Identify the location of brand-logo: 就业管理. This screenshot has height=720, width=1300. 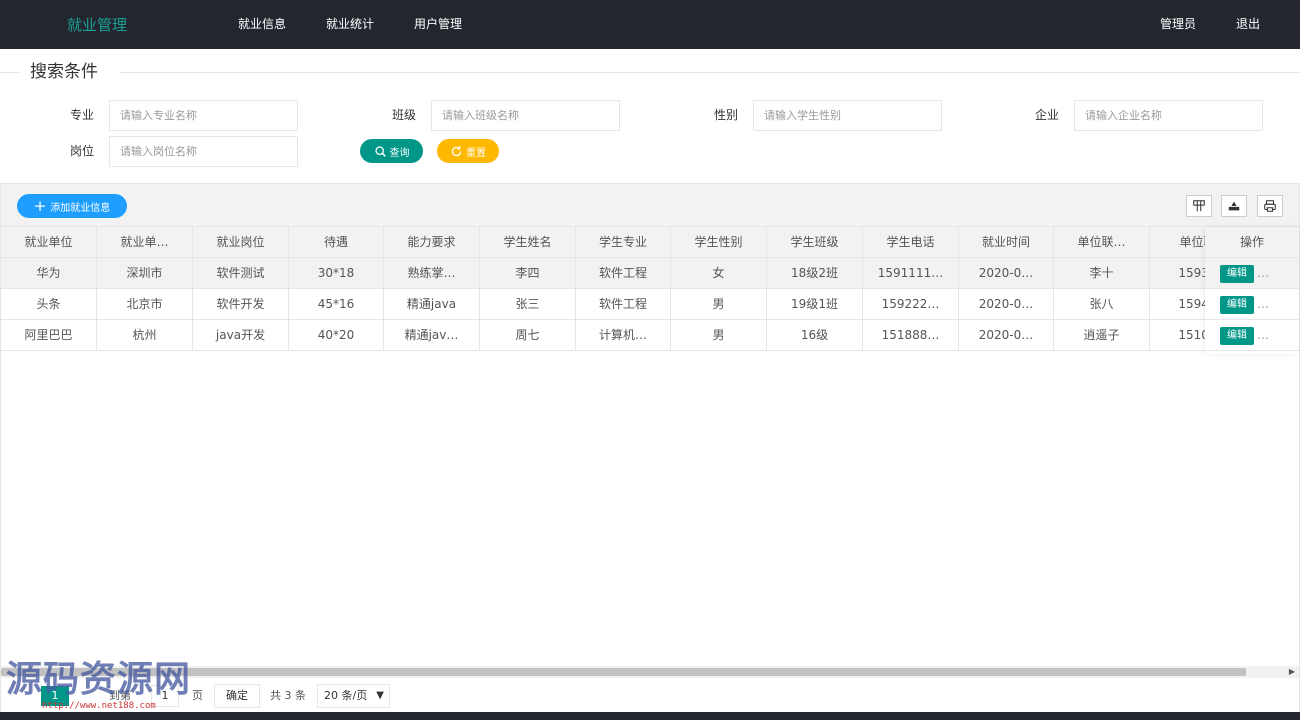
(97, 24).